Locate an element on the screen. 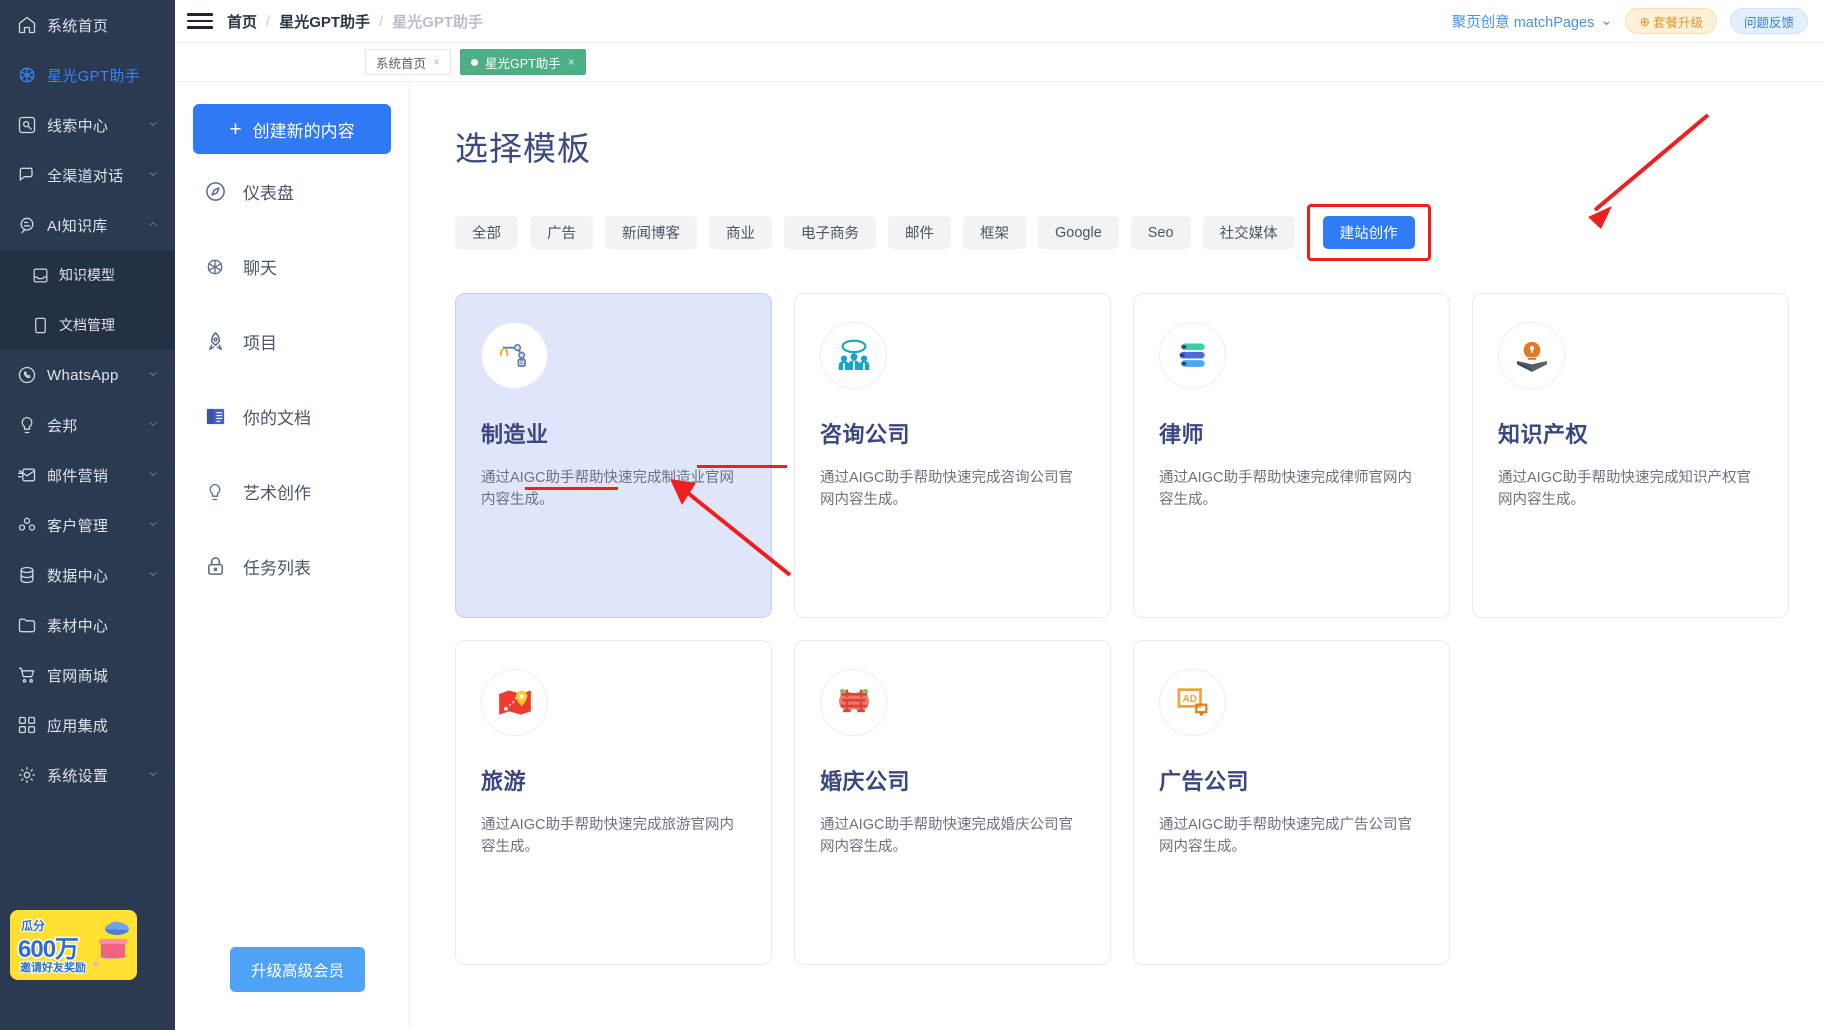 The height and width of the screenshot is (1030, 1824). tab-active-dot-icon is located at coordinates (475, 62).